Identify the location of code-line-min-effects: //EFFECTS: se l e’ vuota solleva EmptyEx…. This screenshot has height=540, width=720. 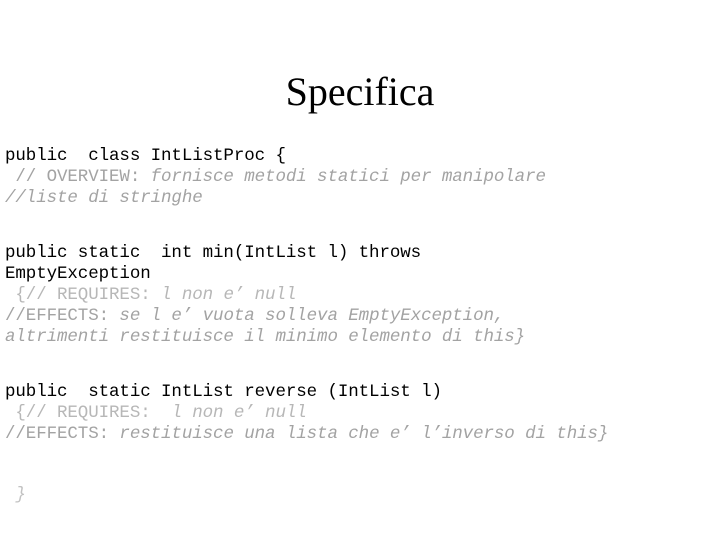
(361, 316).